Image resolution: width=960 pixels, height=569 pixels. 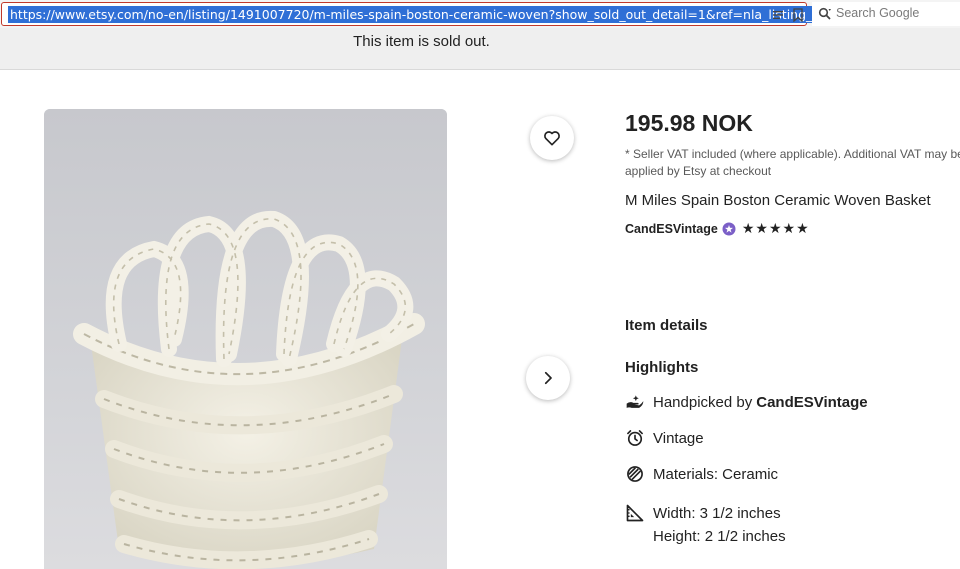 I want to click on handpicked-prefix: Handpicked by, so click(x=703, y=402).